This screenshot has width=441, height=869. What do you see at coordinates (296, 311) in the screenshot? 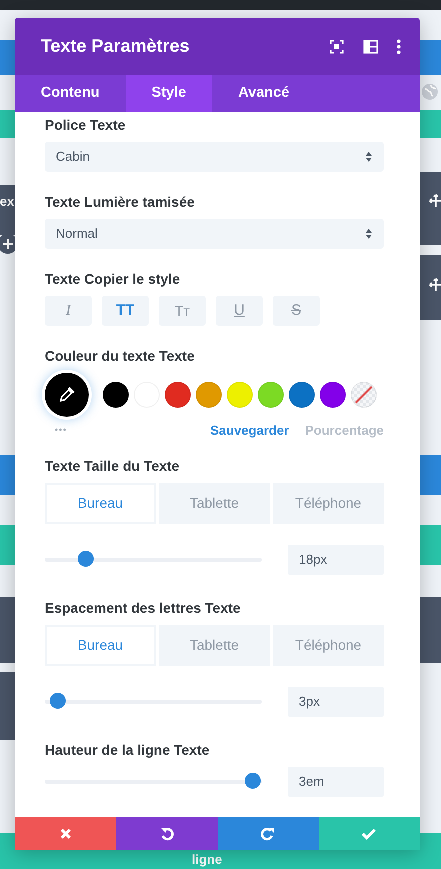
I see `text-style-button: S` at bounding box center [296, 311].